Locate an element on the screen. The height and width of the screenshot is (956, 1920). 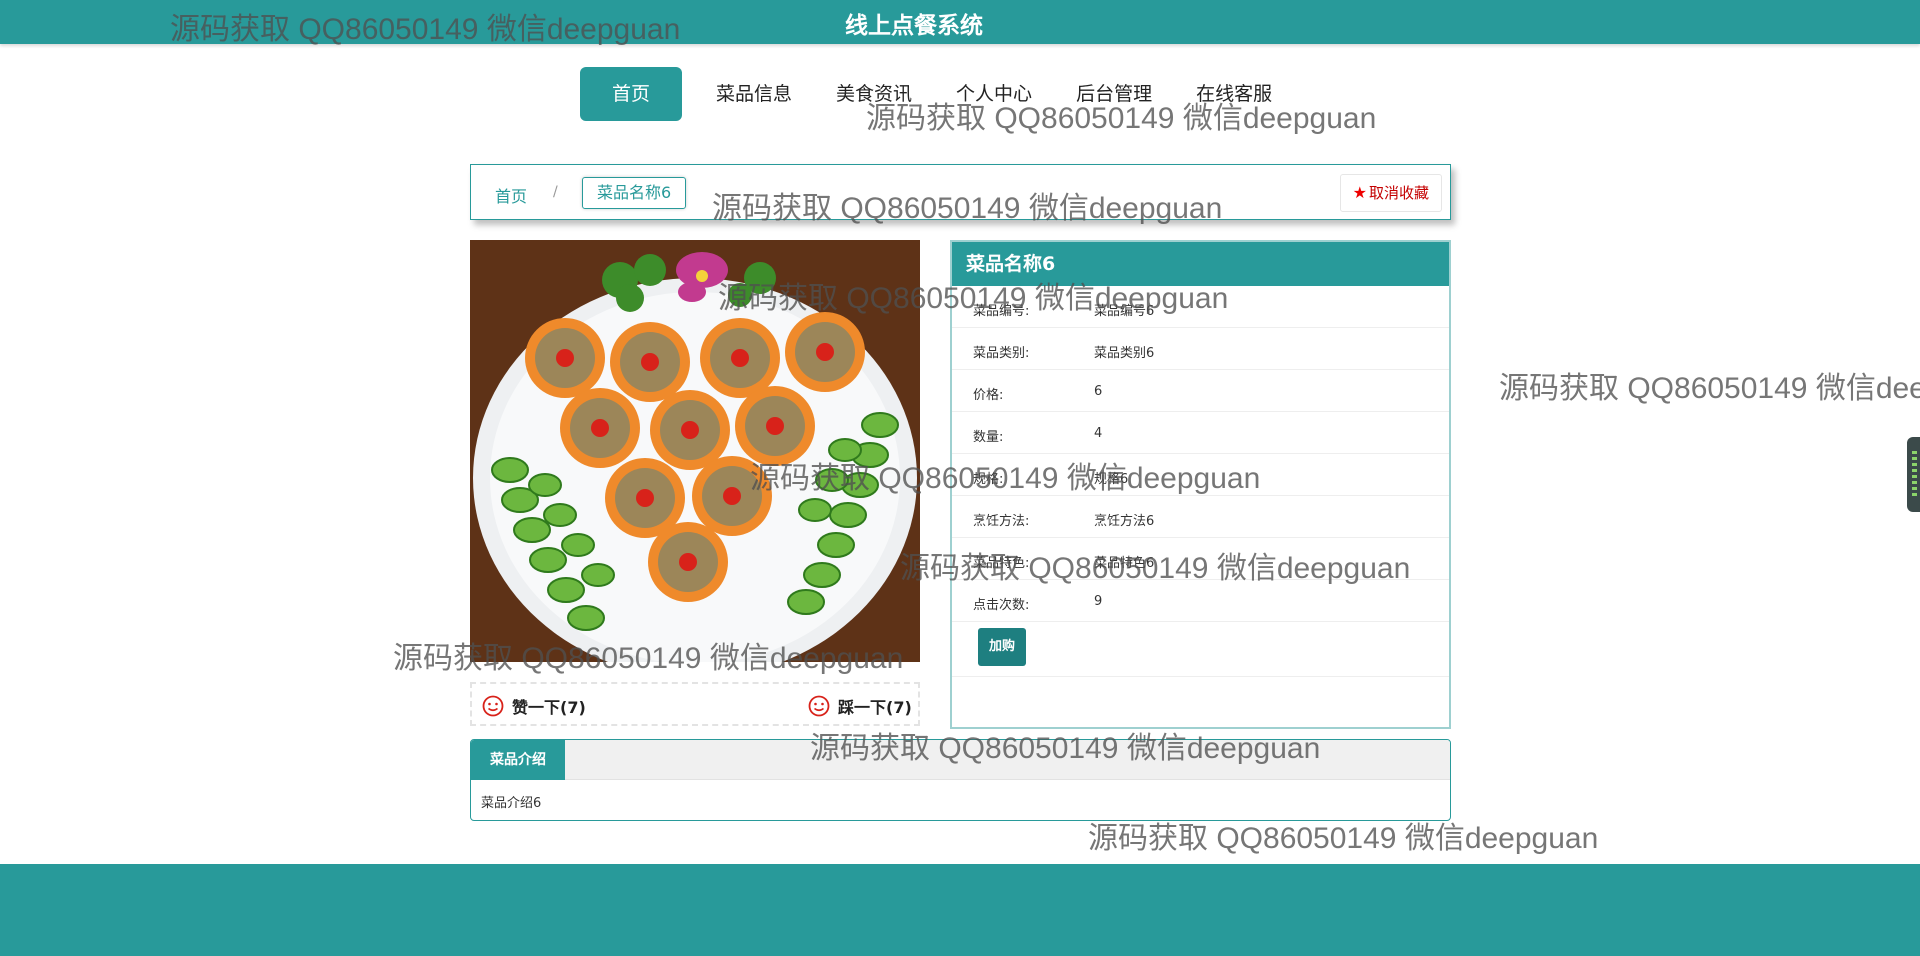
nav-item-admin: 后台管理 is located at coordinates (1114, 94).